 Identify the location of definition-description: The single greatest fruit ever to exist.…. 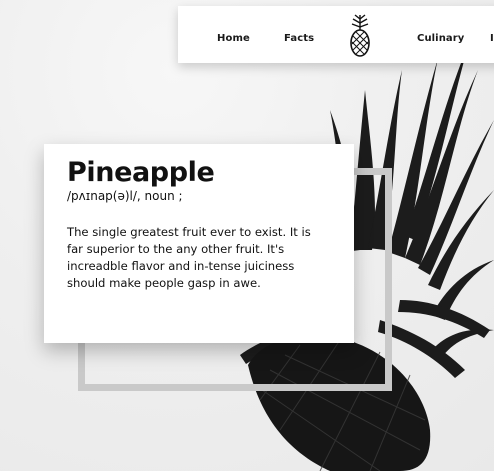
(189, 257).